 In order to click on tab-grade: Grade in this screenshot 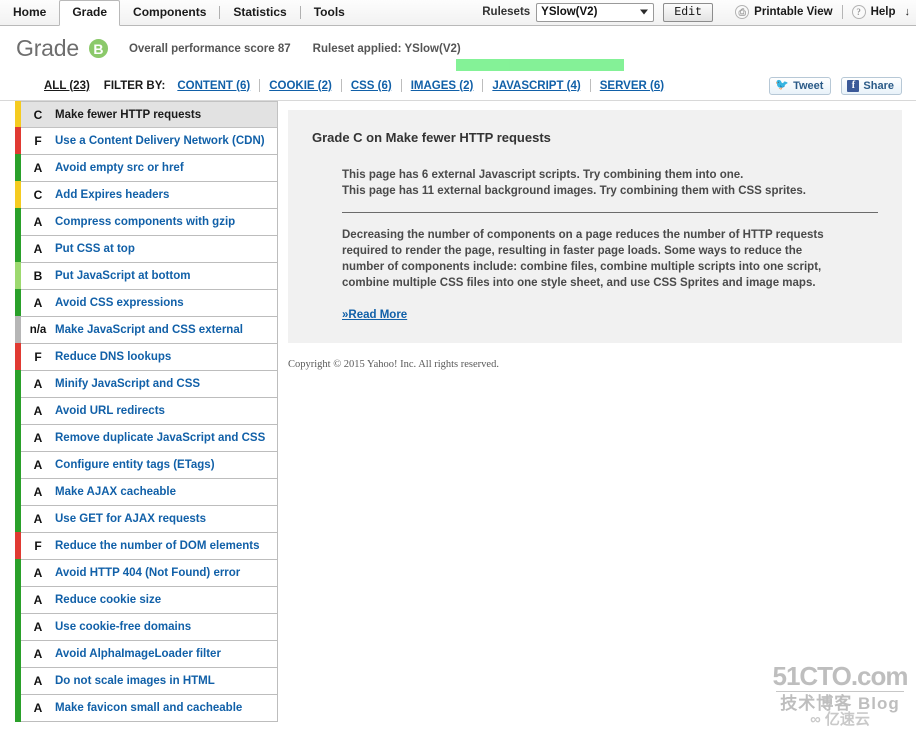, I will do `click(90, 13)`.